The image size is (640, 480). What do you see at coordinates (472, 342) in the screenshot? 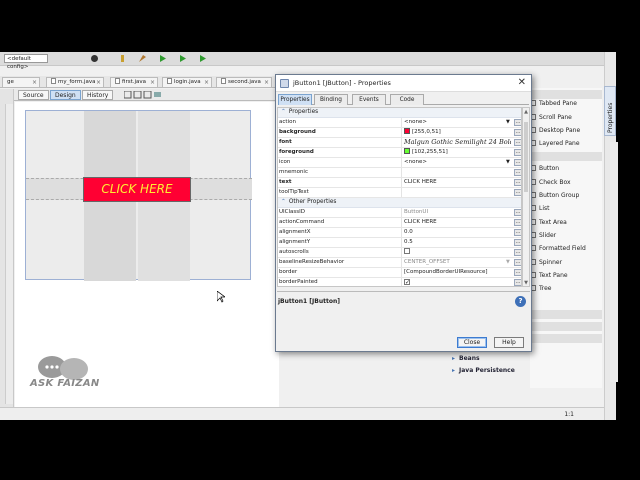
I see `close-button: Close` at bounding box center [472, 342].